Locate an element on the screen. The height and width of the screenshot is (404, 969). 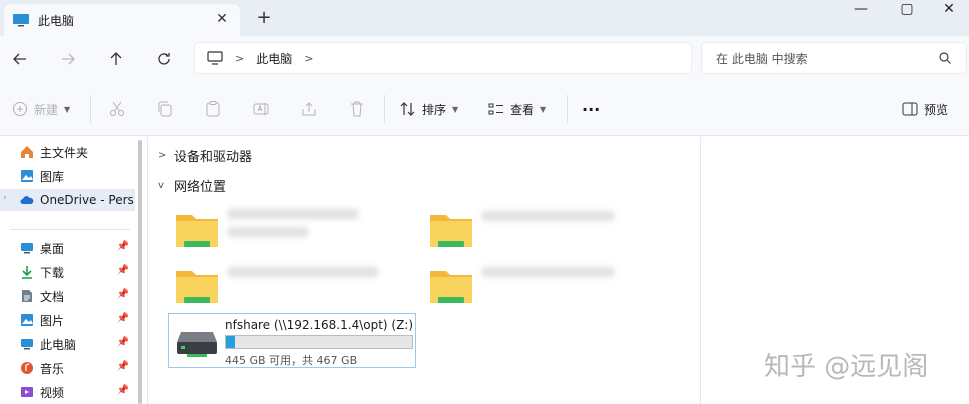
more-options-button: ··· is located at coordinates (591, 109).